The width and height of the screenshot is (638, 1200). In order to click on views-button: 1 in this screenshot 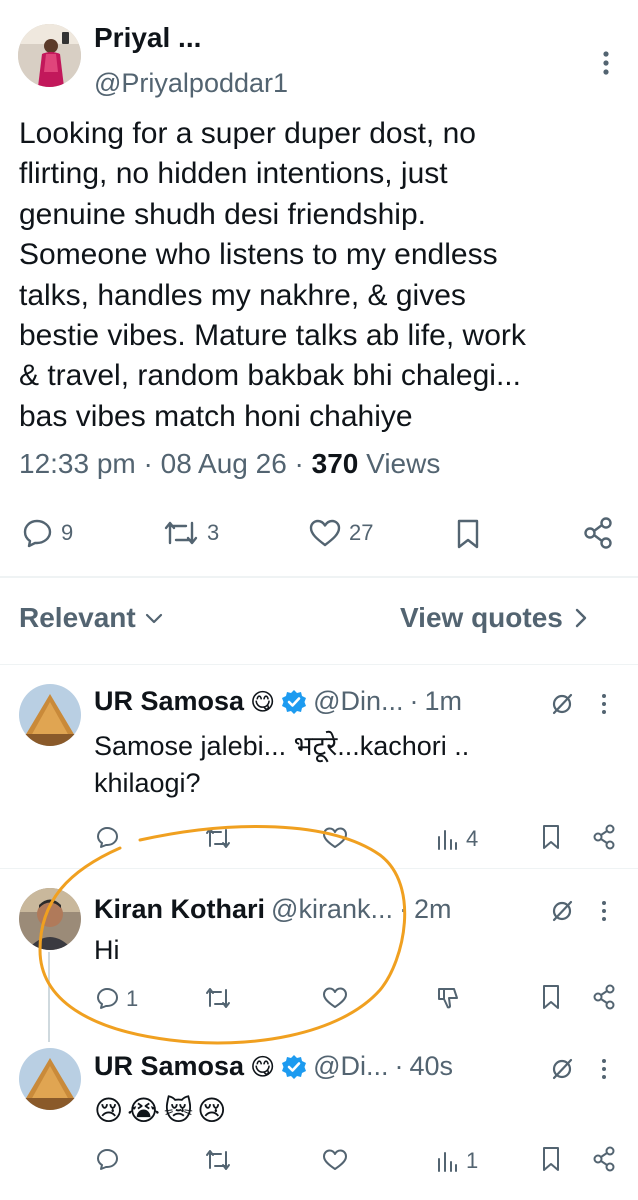, I will do `click(457, 1161)`.